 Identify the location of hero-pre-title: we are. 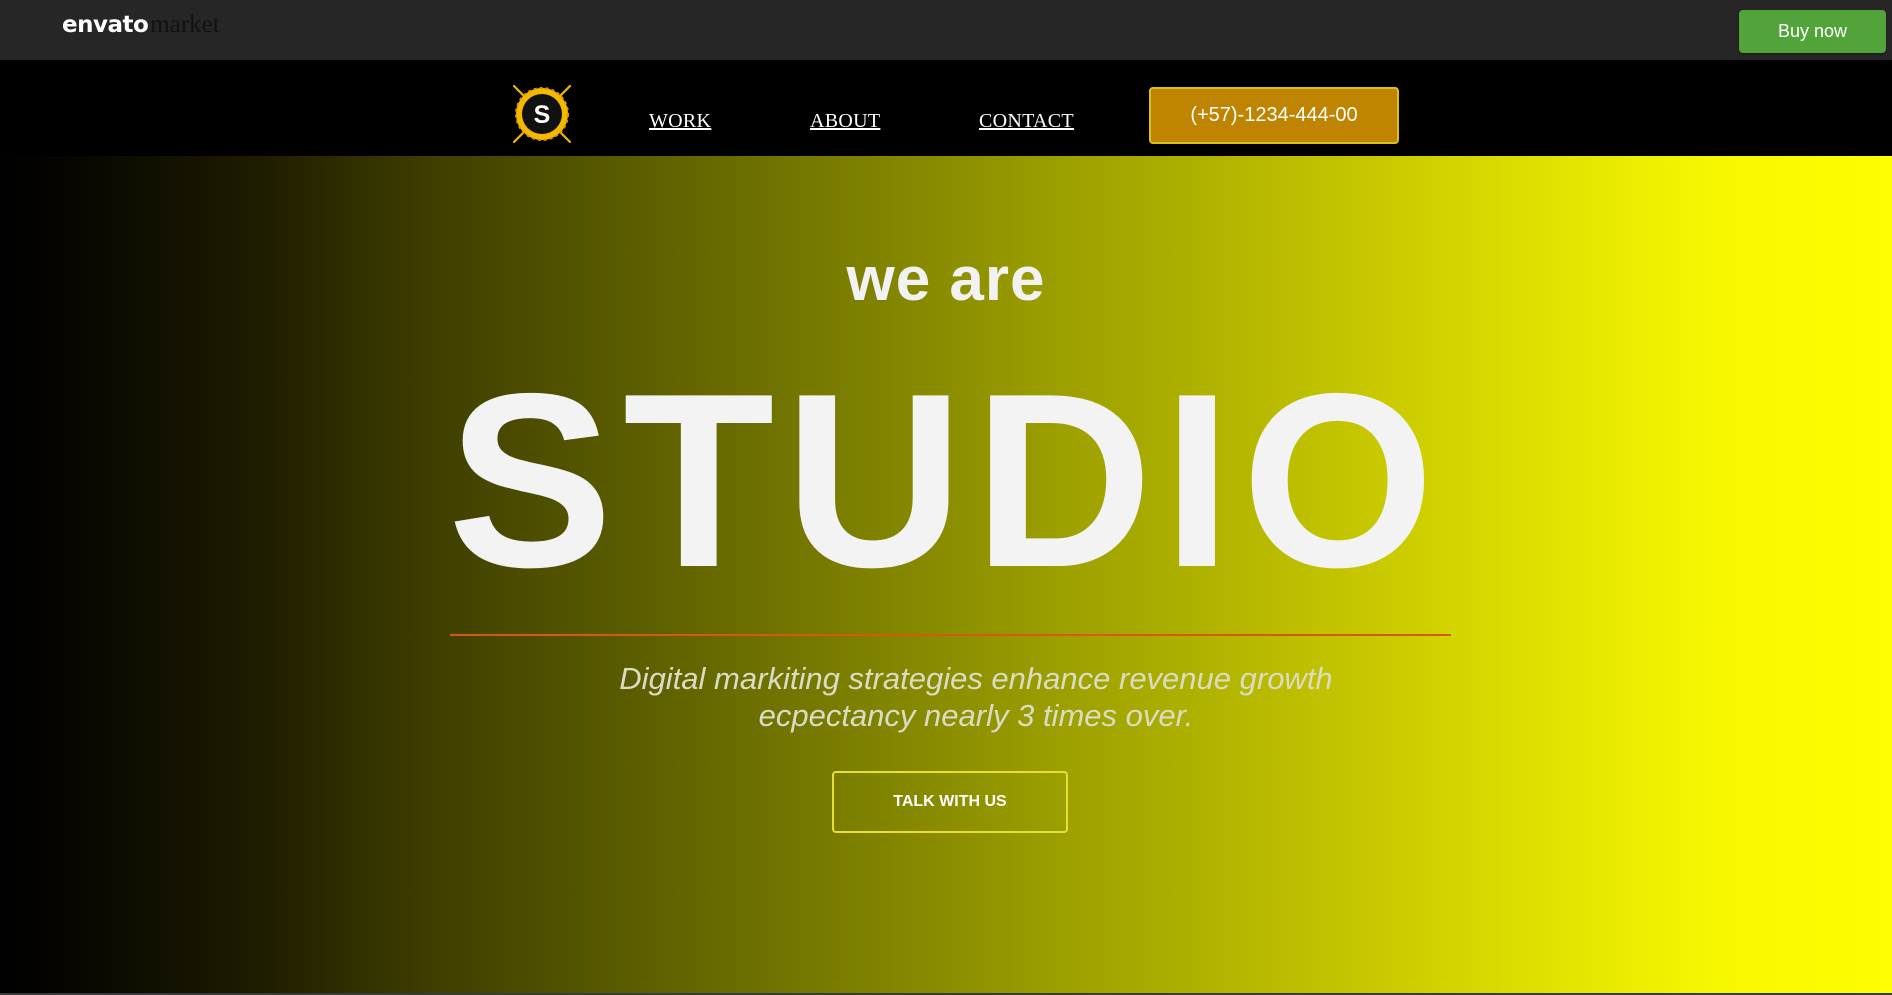
(946, 279).